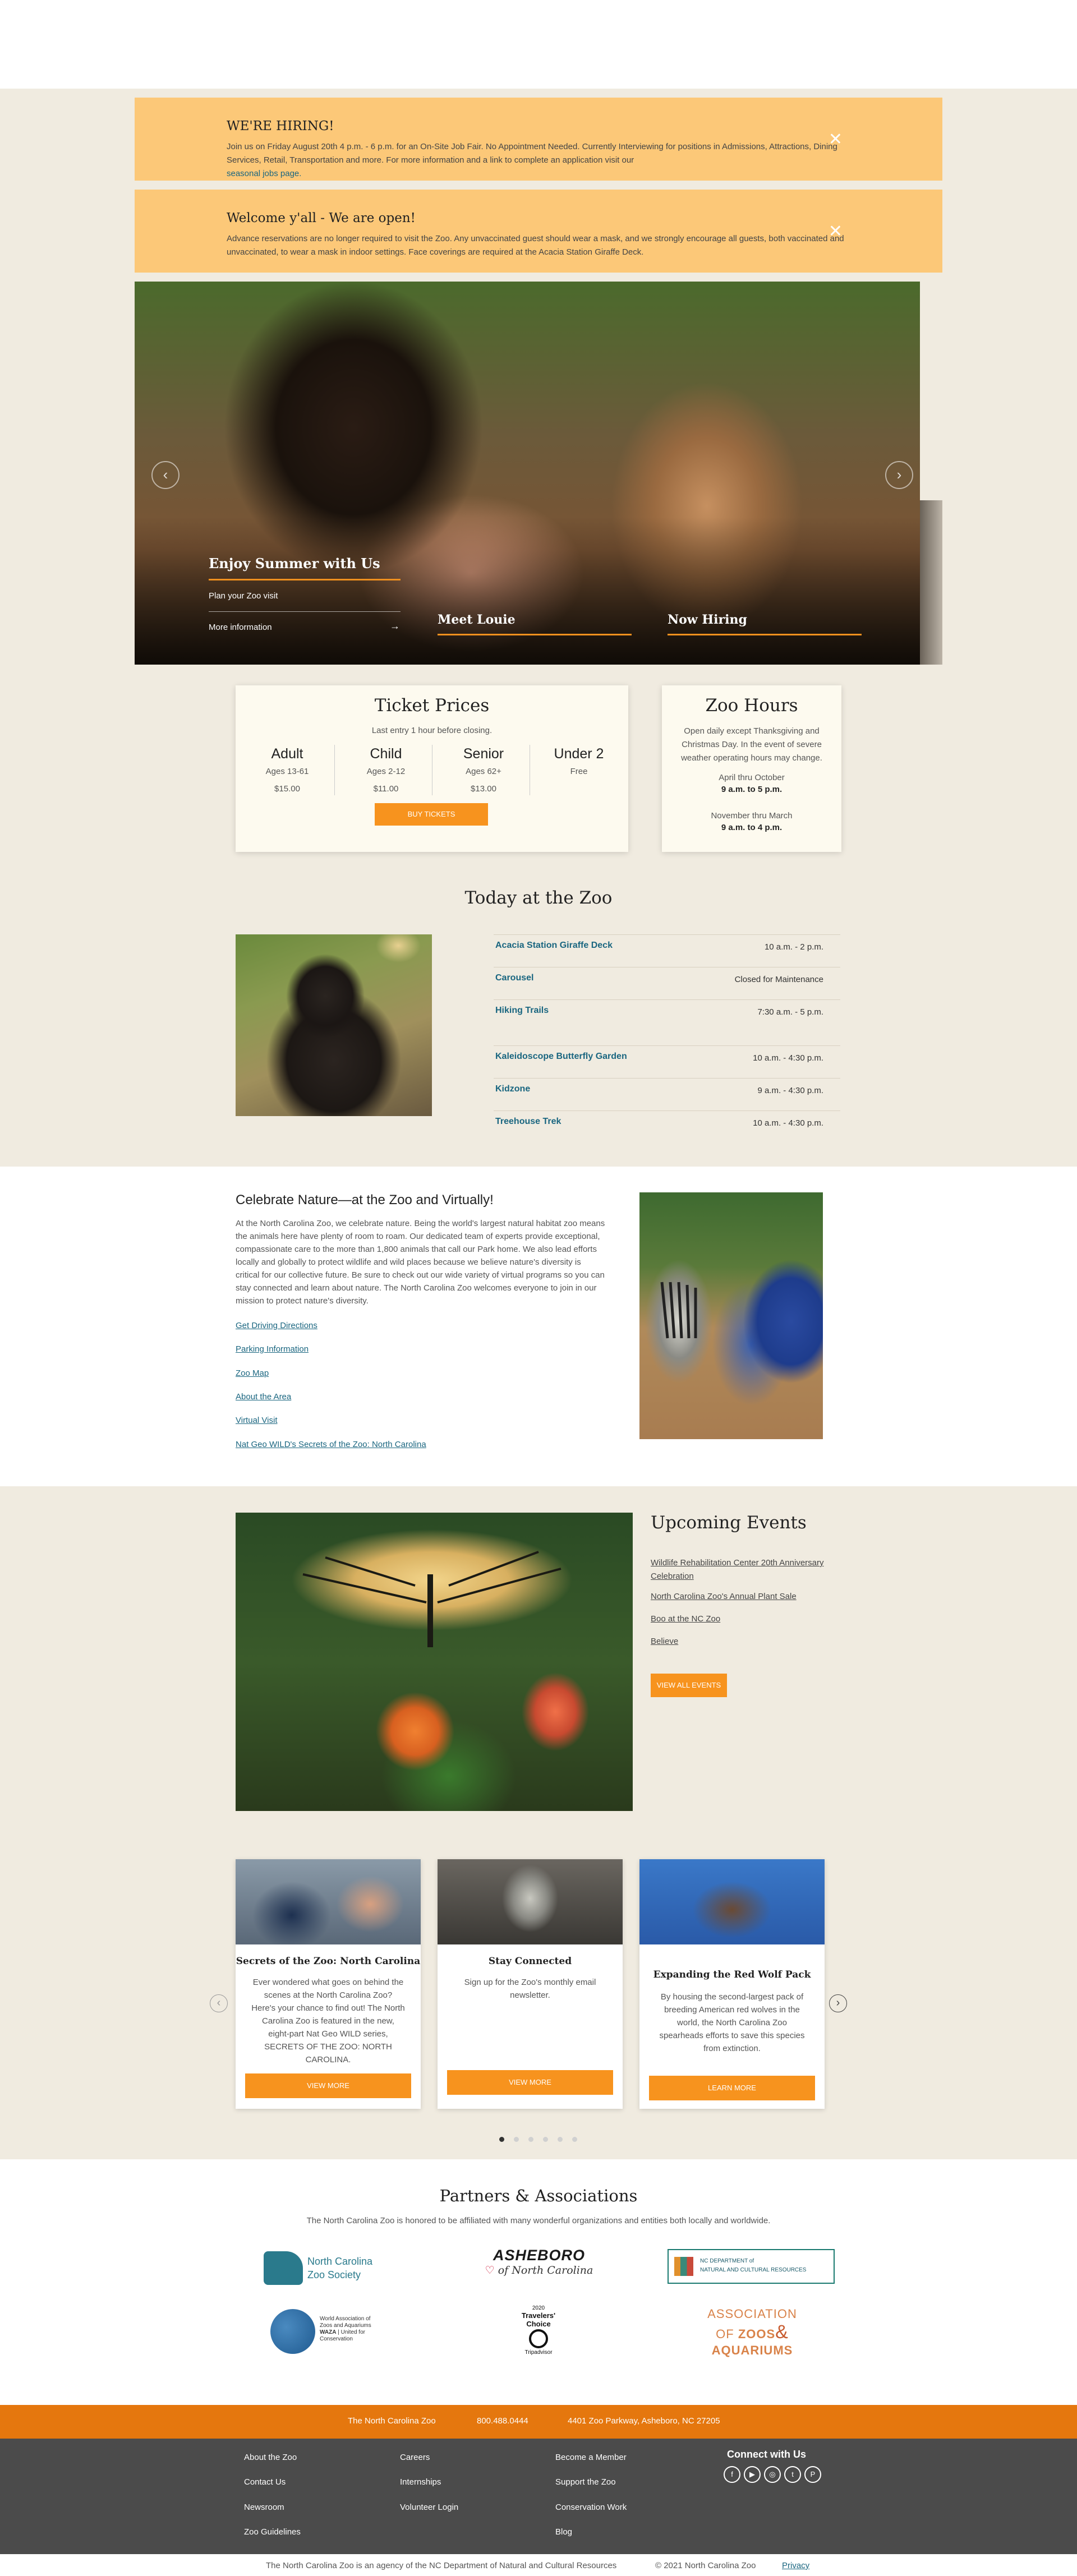 This screenshot has width=1077, height=2576. Describe the element at coordinates (792, 2474) in the screenshot. I see `twitter-icon: t` at that location.